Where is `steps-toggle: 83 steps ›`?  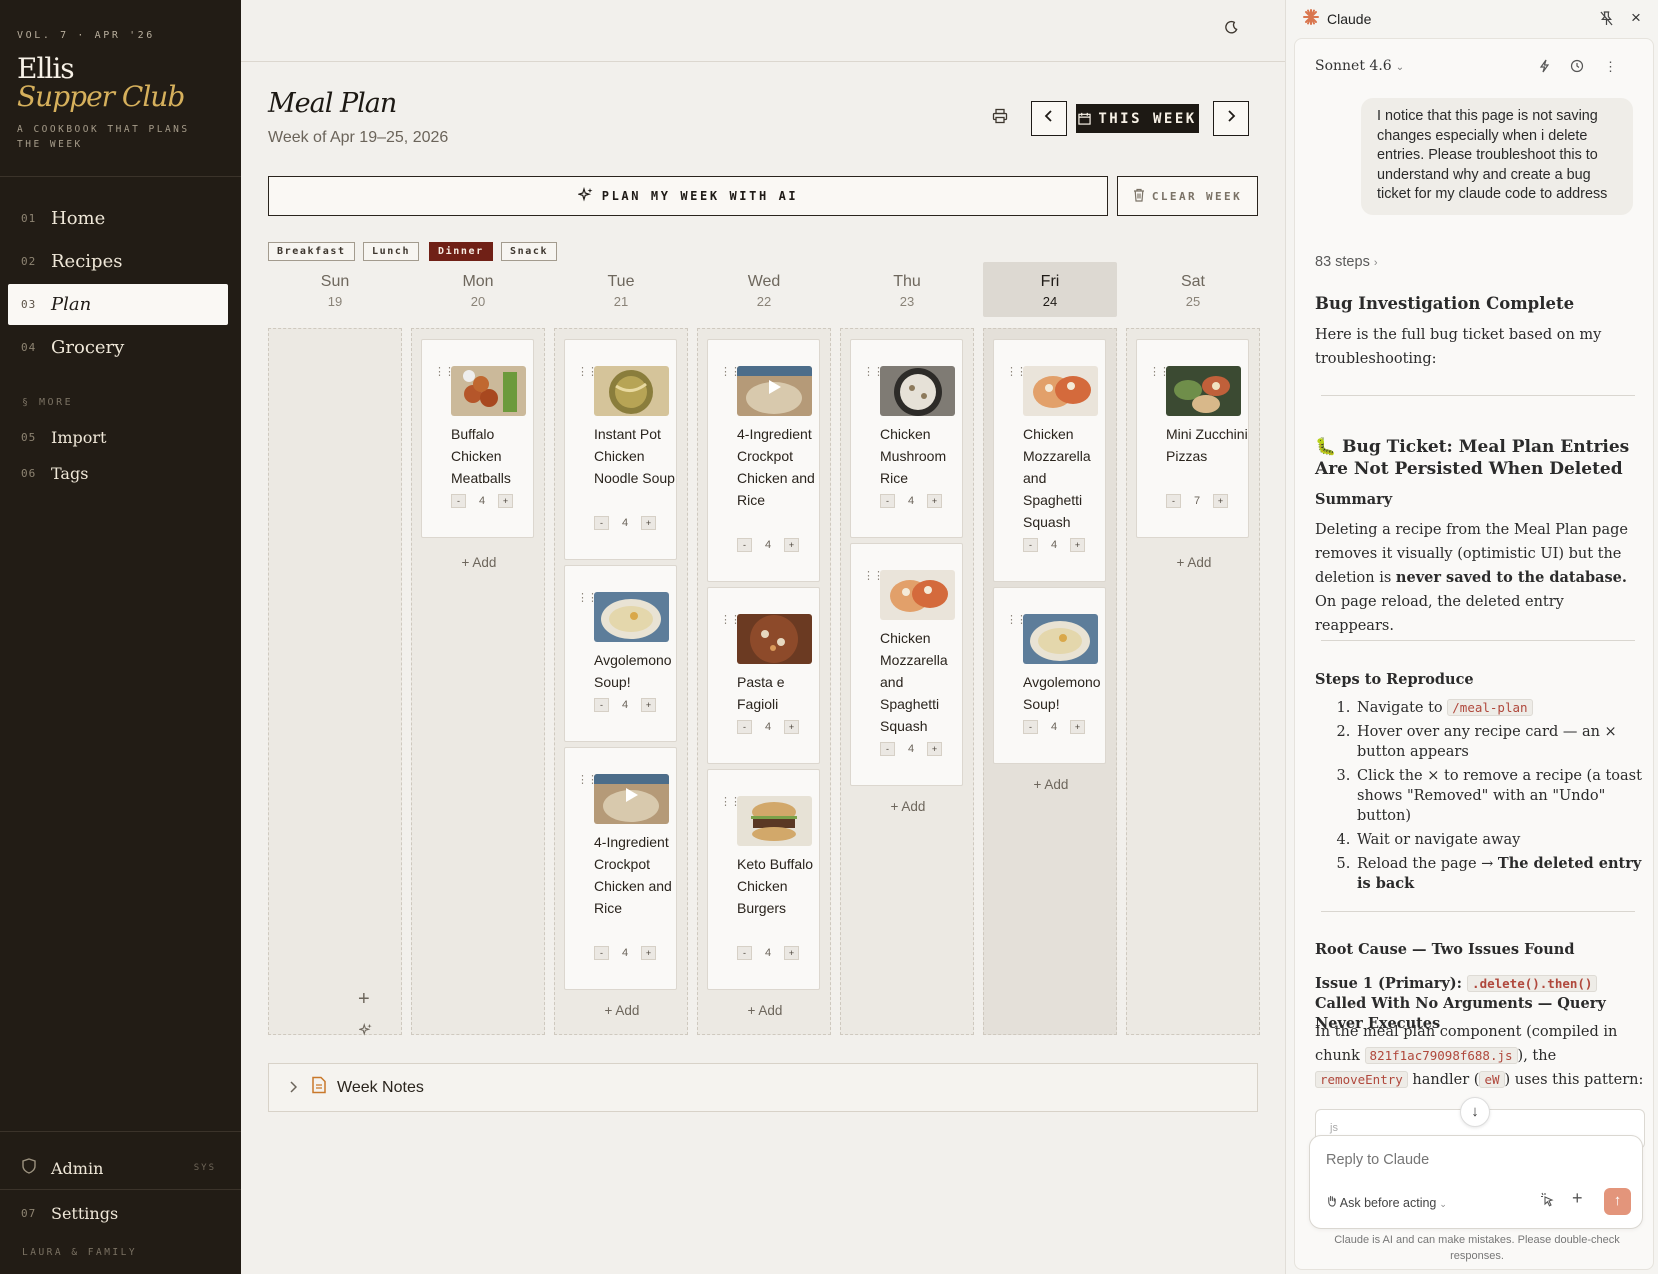 steps-toggle: 83 steps › is located at coordinates (1346, 262).